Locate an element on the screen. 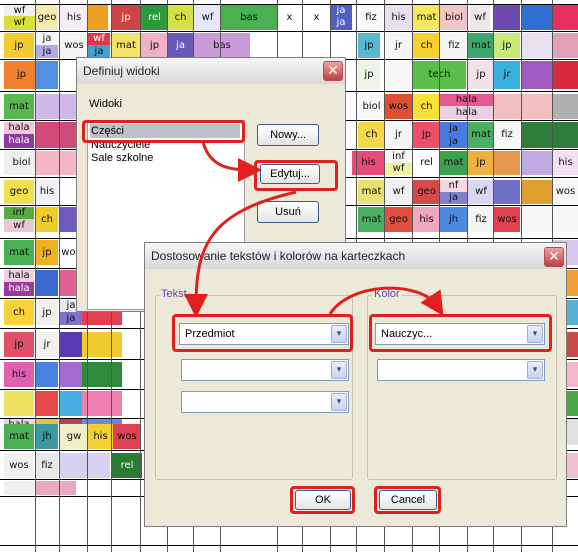 The width and height of the screenshot is (578, 552). annotation-arrows is located at coordinates (314, 229).